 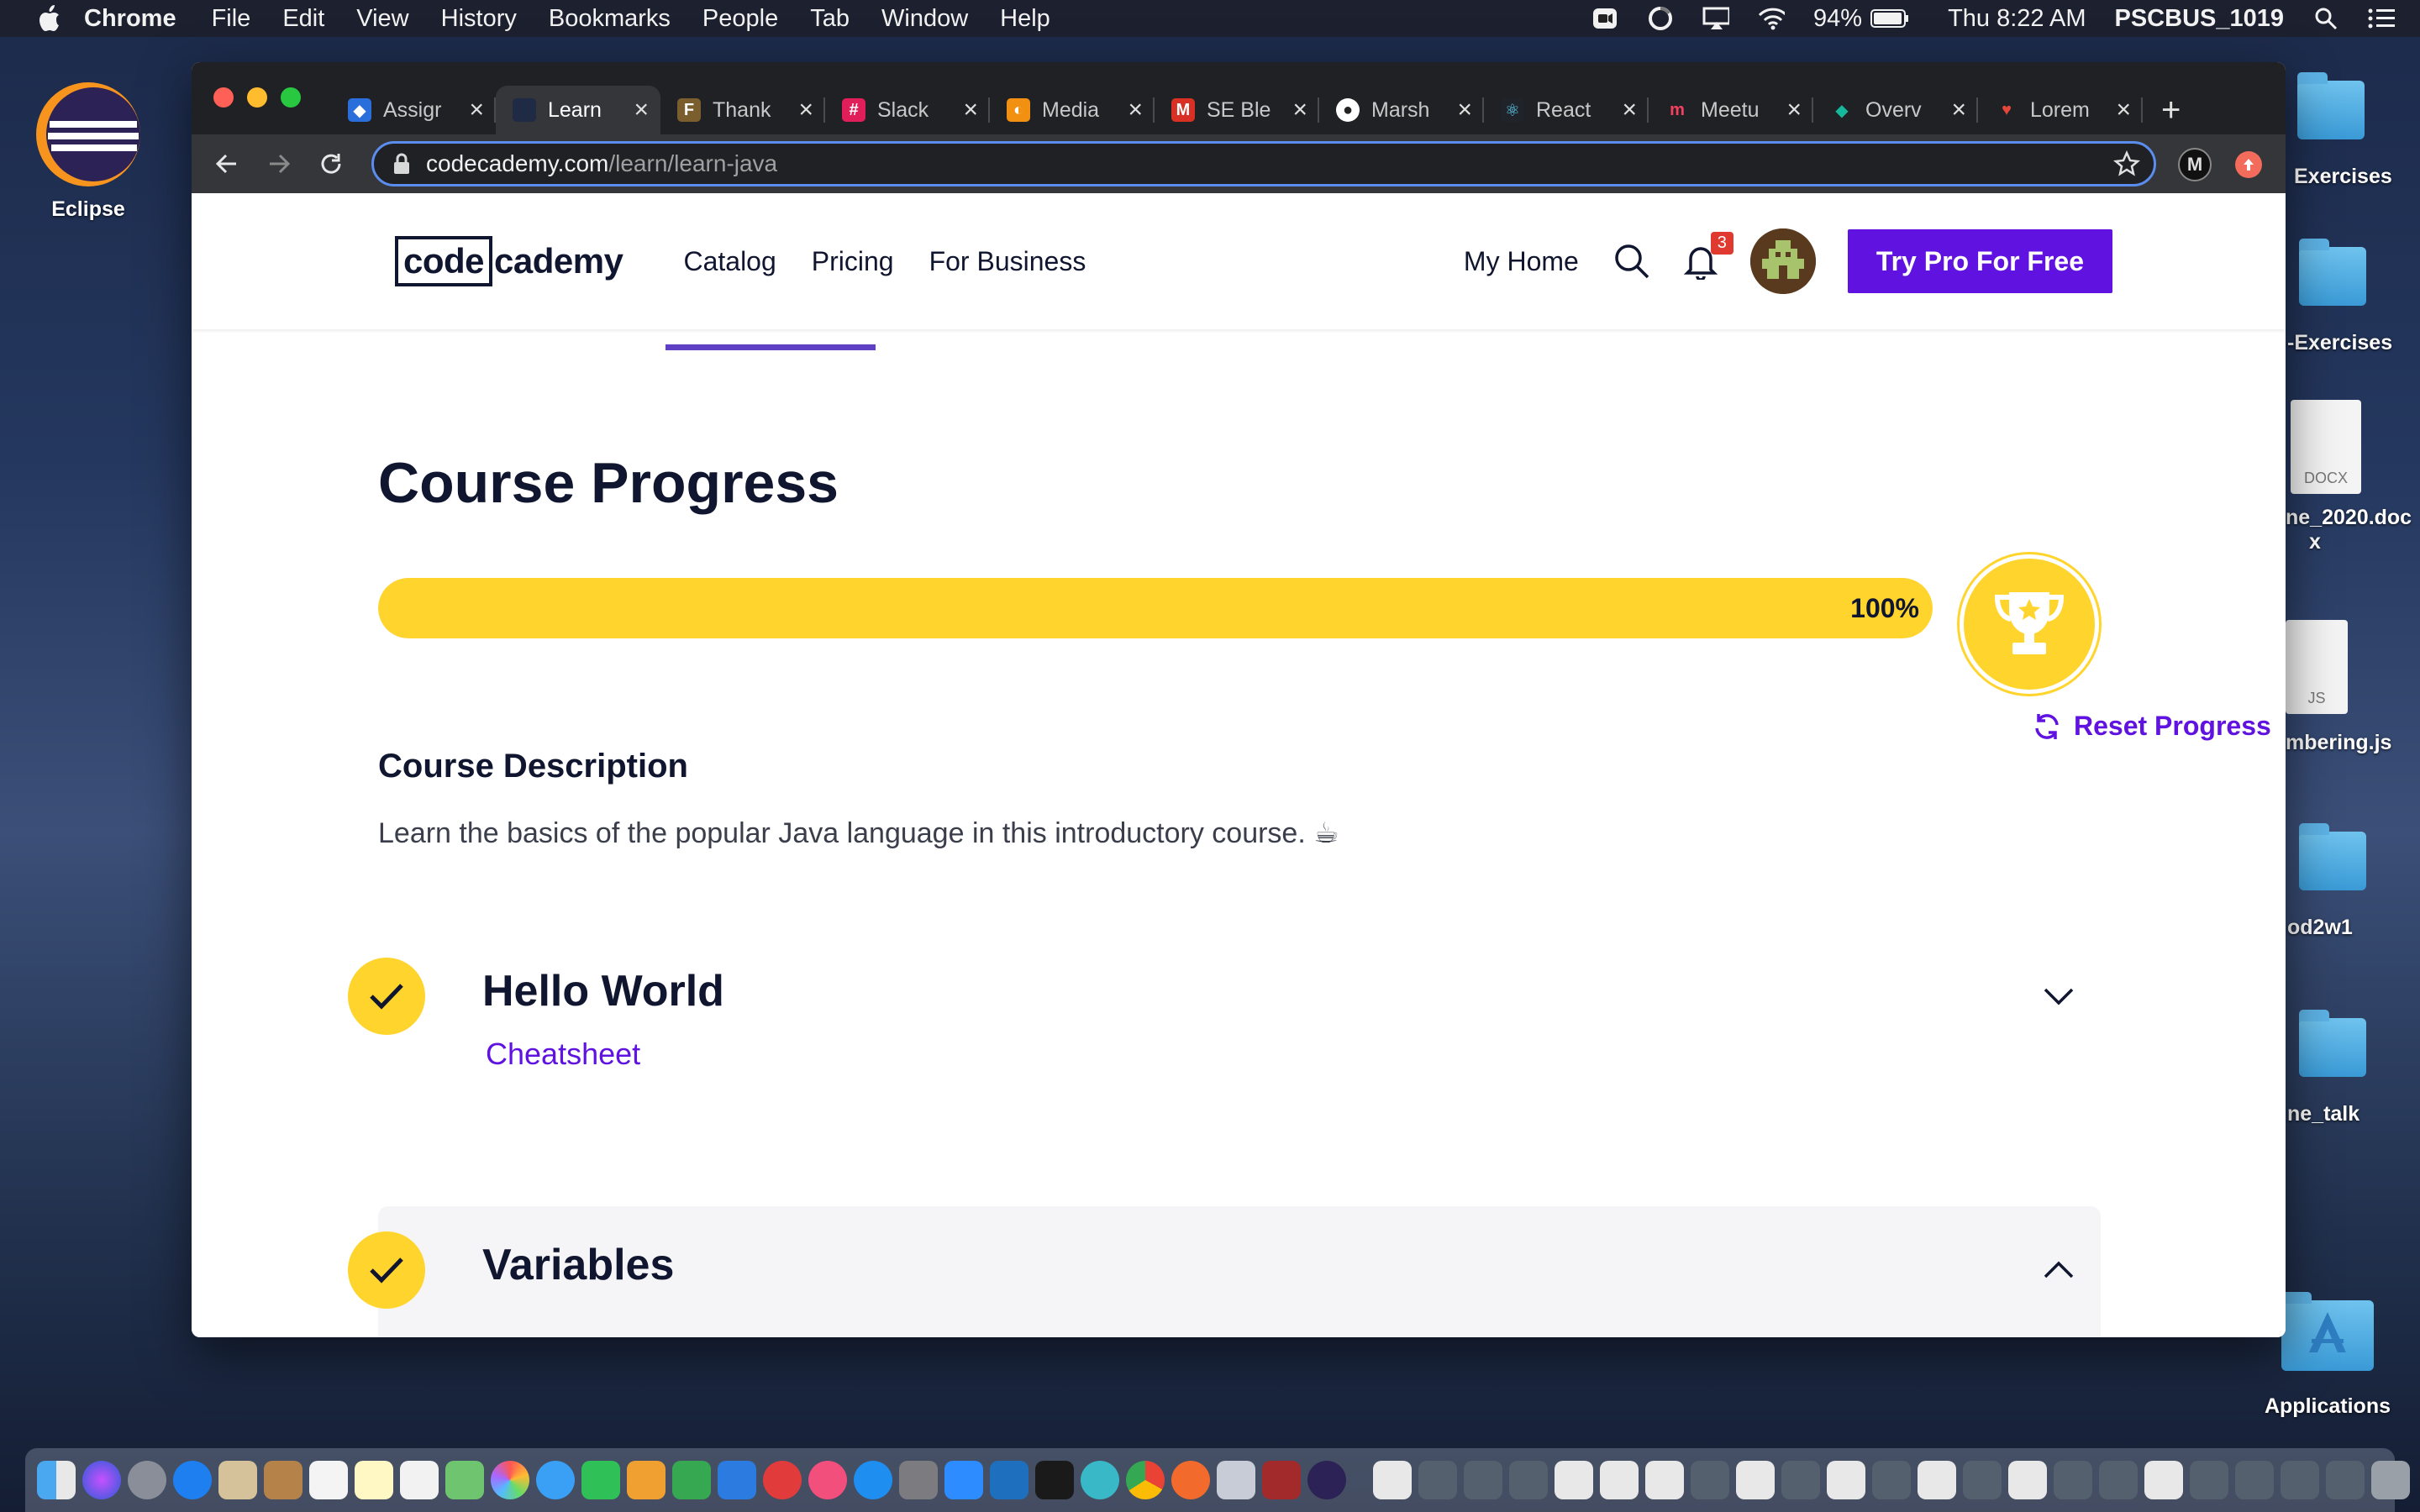 What do you see at coordinates (101, 1480) in the screenshot?
I see `dock-siri-icon` at bounding box center [101, 1480].